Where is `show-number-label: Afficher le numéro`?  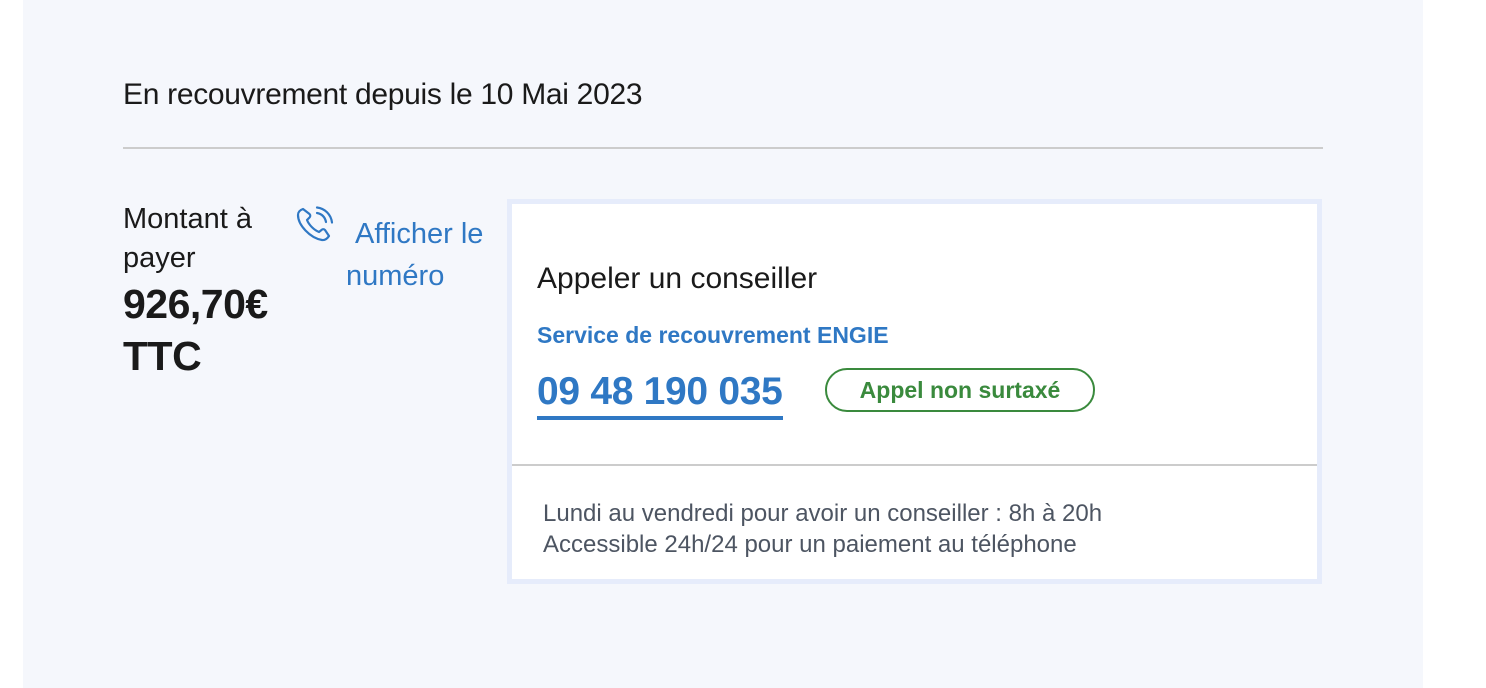 show-number-label: Afficher le numéro is located at coordinates (415, 255).